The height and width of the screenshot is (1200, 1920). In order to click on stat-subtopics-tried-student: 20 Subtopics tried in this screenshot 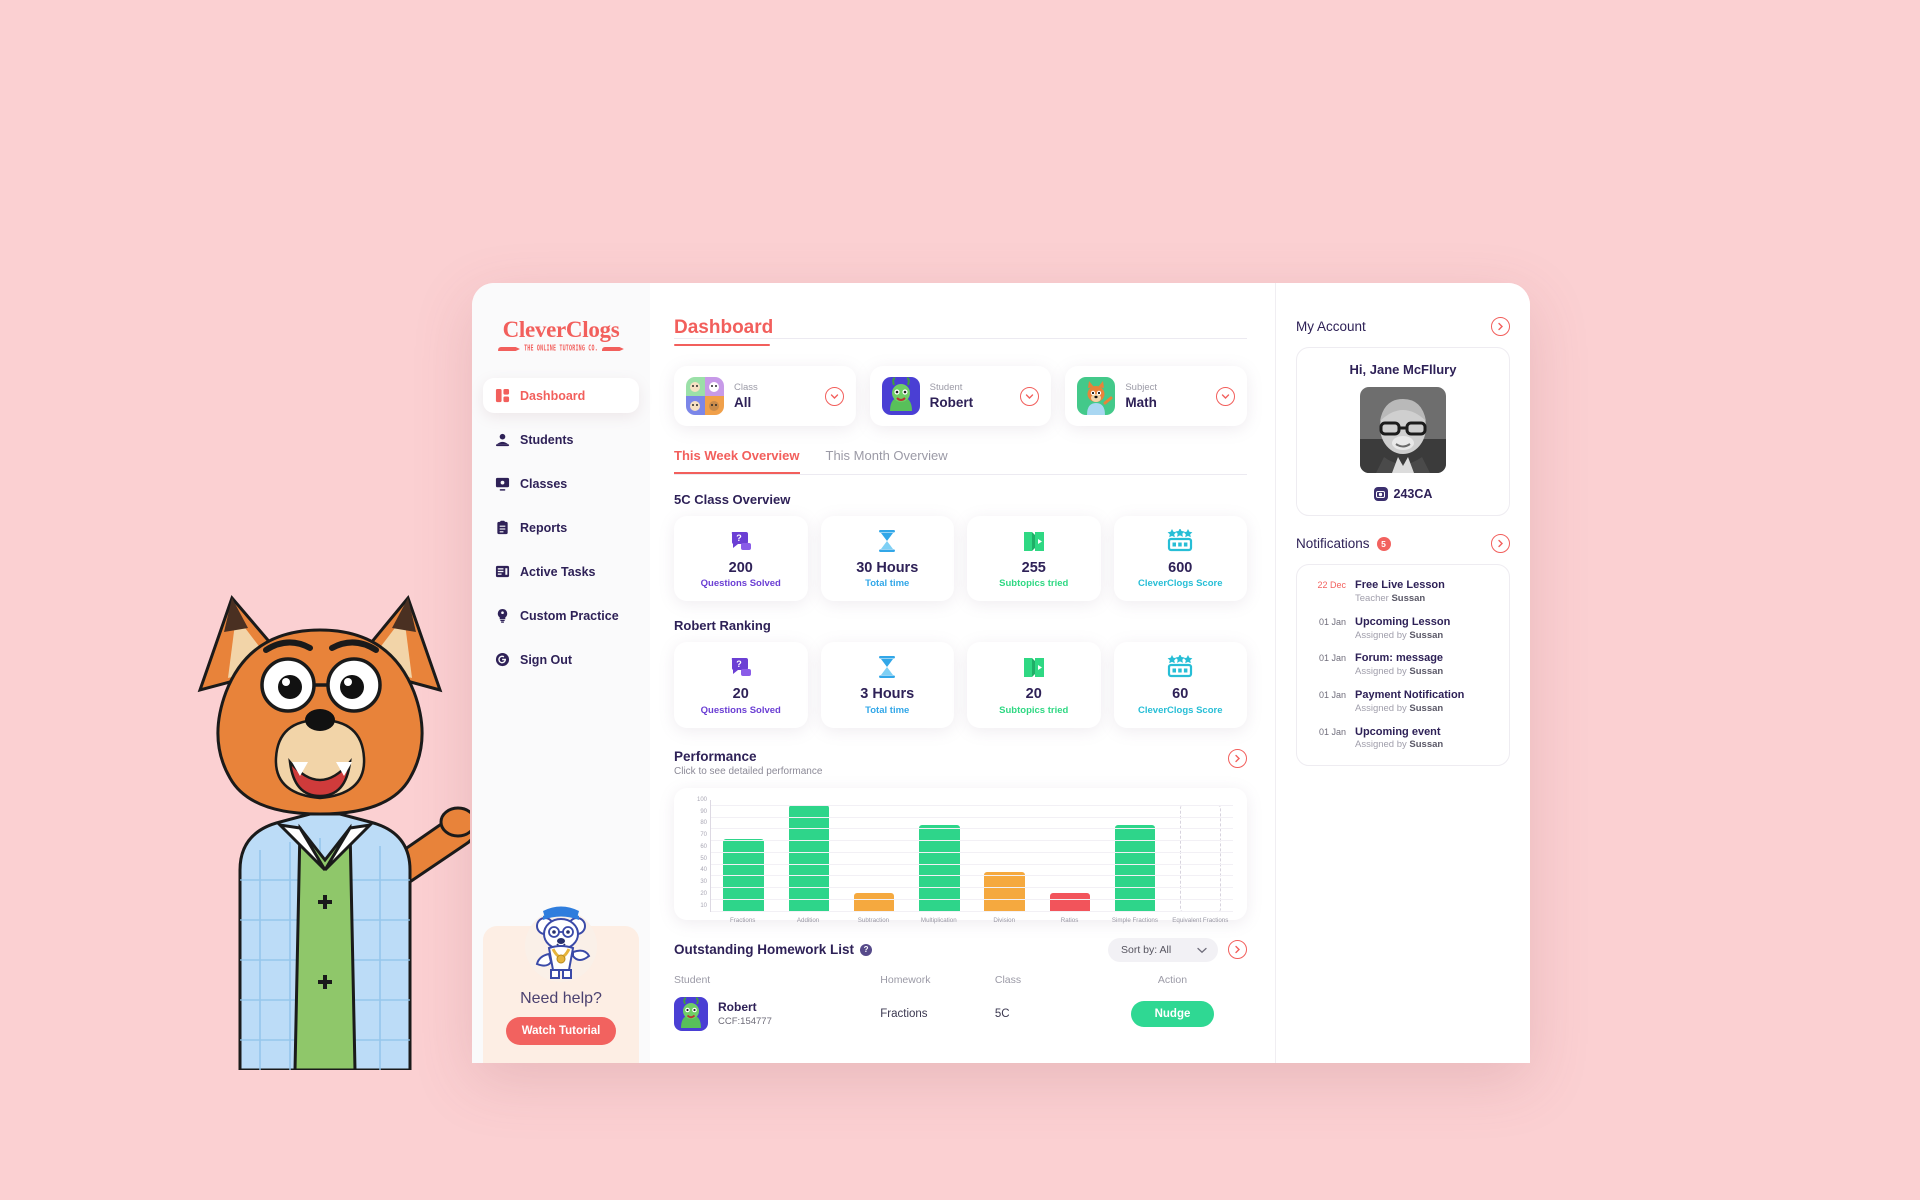, I will do `click(1034, 685)`.